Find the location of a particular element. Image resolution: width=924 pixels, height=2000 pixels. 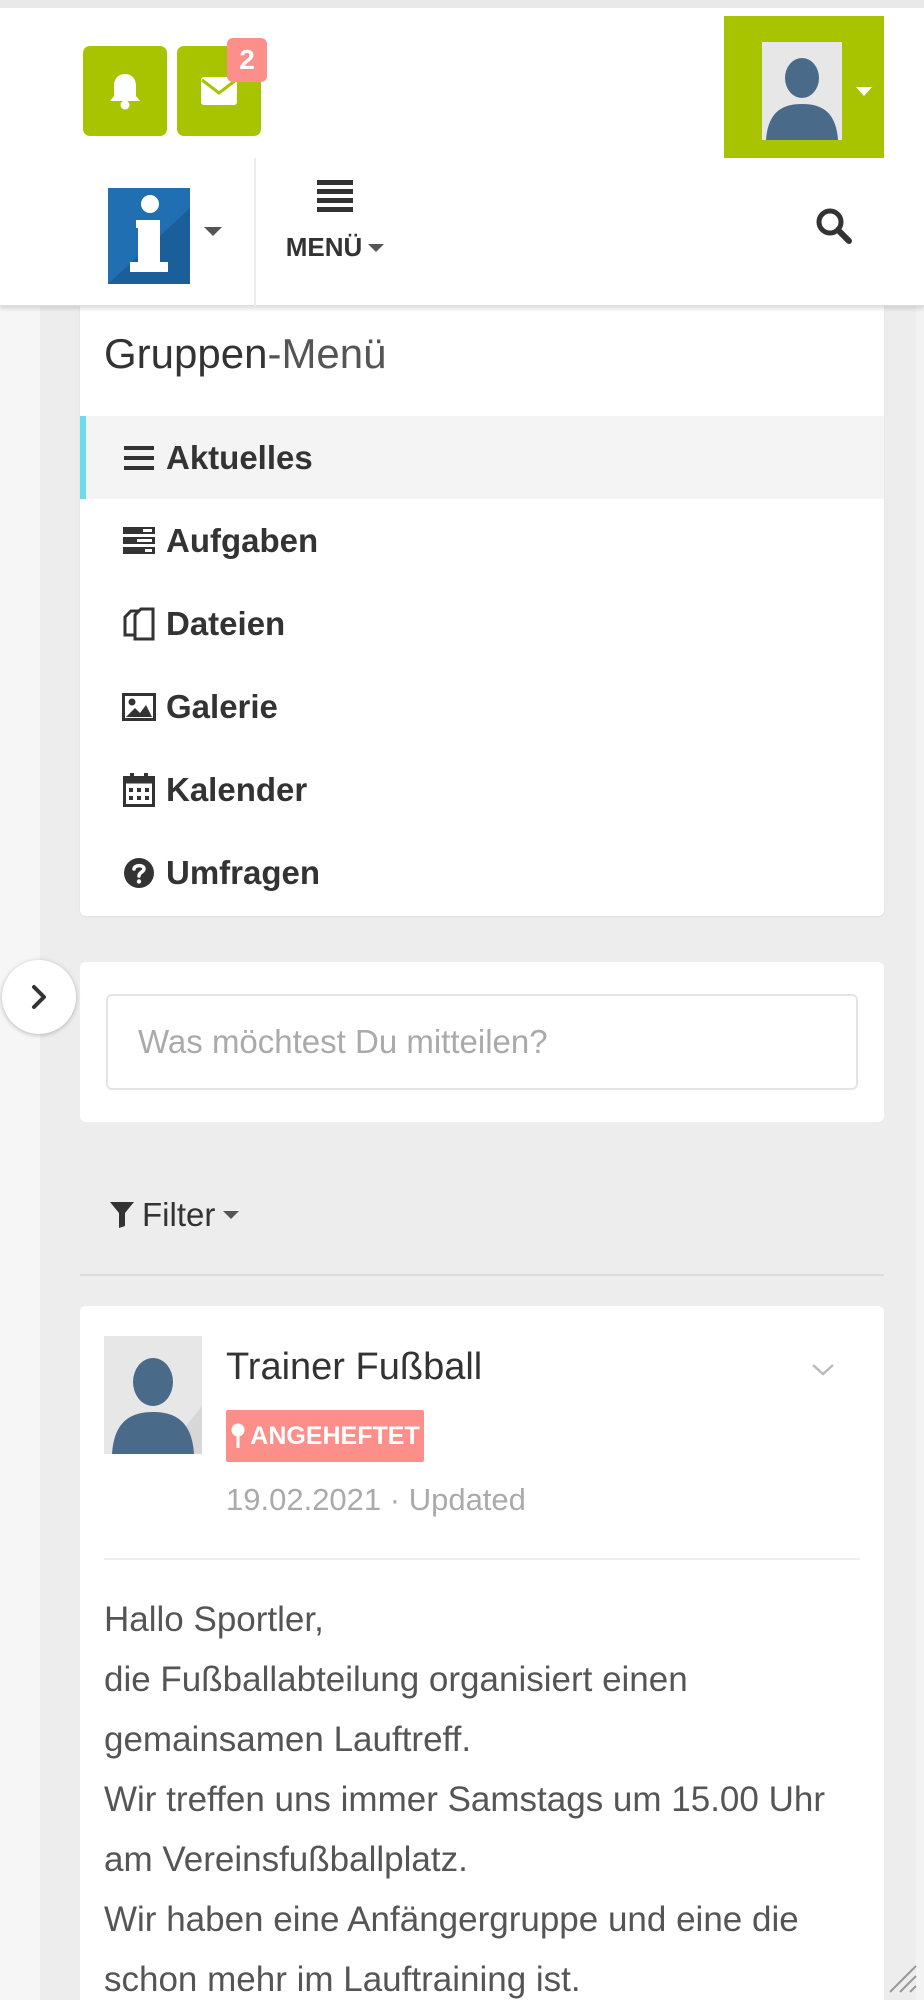

group-menu-item-umfragen: Umfragen is located at coordinates (482, 872).